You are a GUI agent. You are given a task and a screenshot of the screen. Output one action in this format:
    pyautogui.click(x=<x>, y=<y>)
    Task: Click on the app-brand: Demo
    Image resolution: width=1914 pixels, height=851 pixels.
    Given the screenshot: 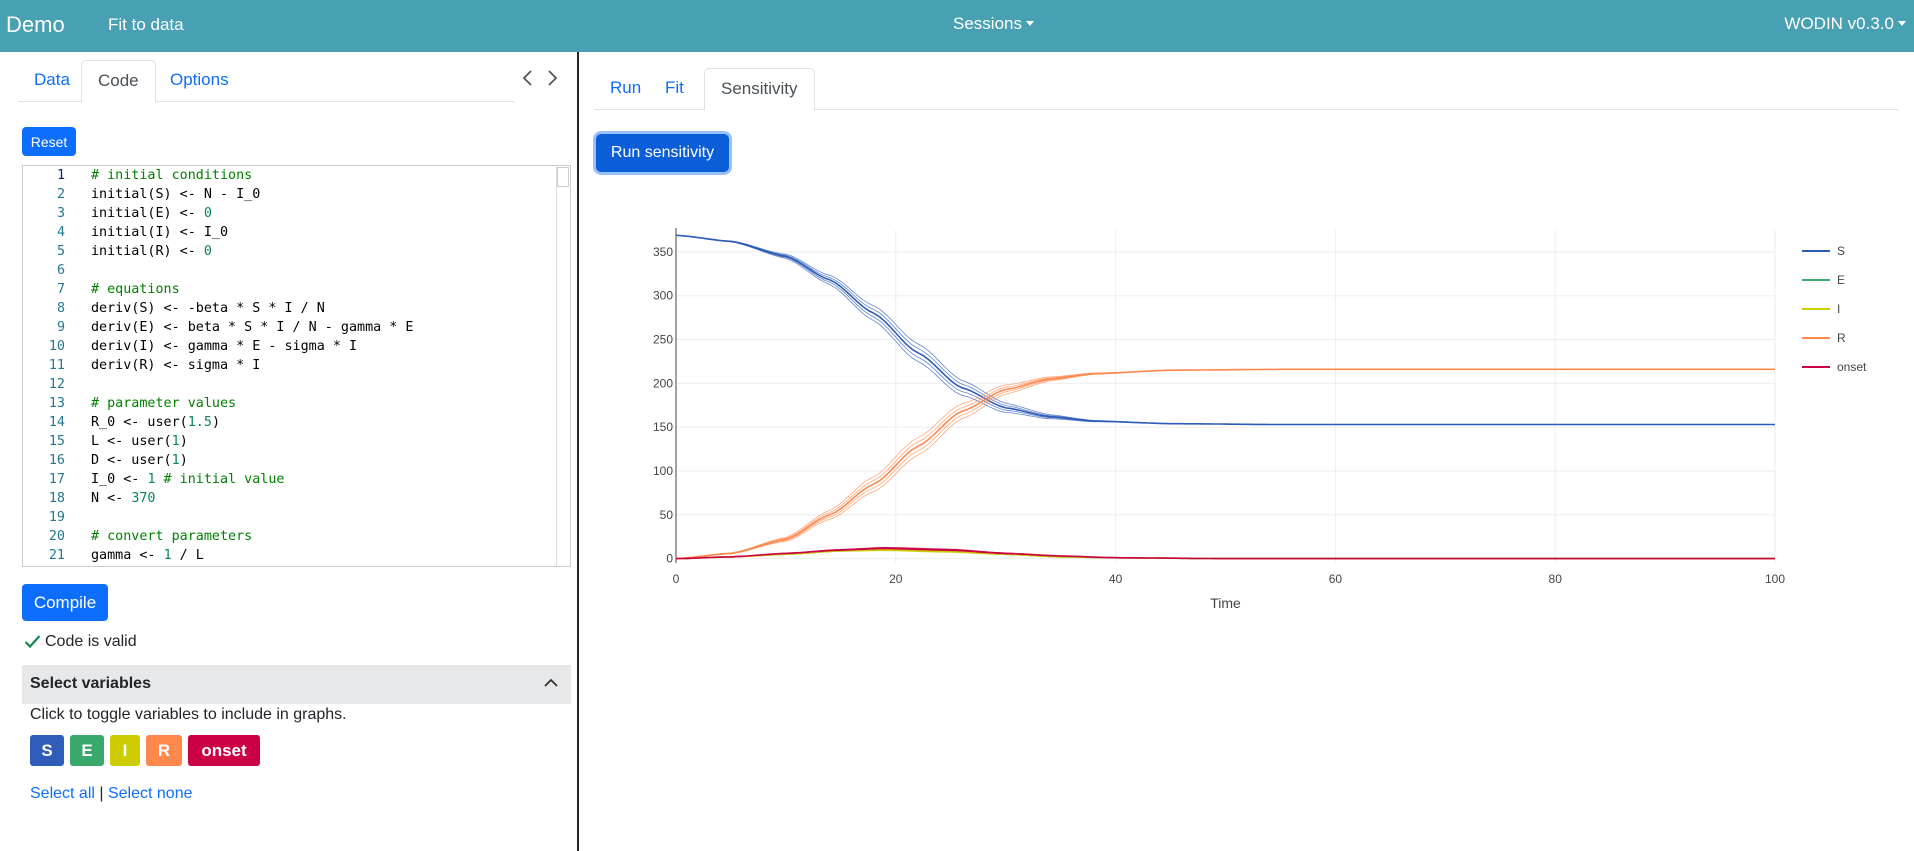 What is the action you would take?
    pyautogui.click(x=35, y=25)
    